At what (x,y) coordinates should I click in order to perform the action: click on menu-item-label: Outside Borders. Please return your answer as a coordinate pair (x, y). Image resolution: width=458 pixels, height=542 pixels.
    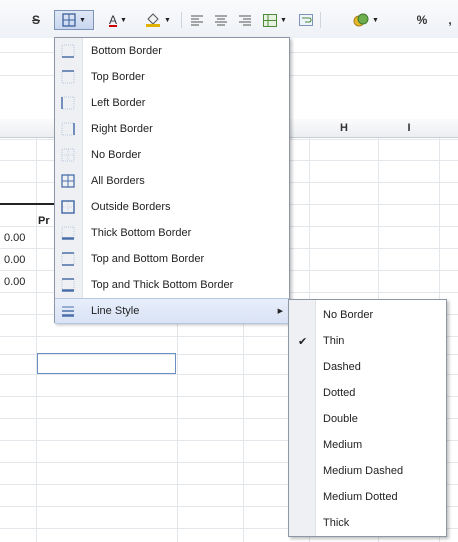
    Looking at the image, I should click on (131, 207).